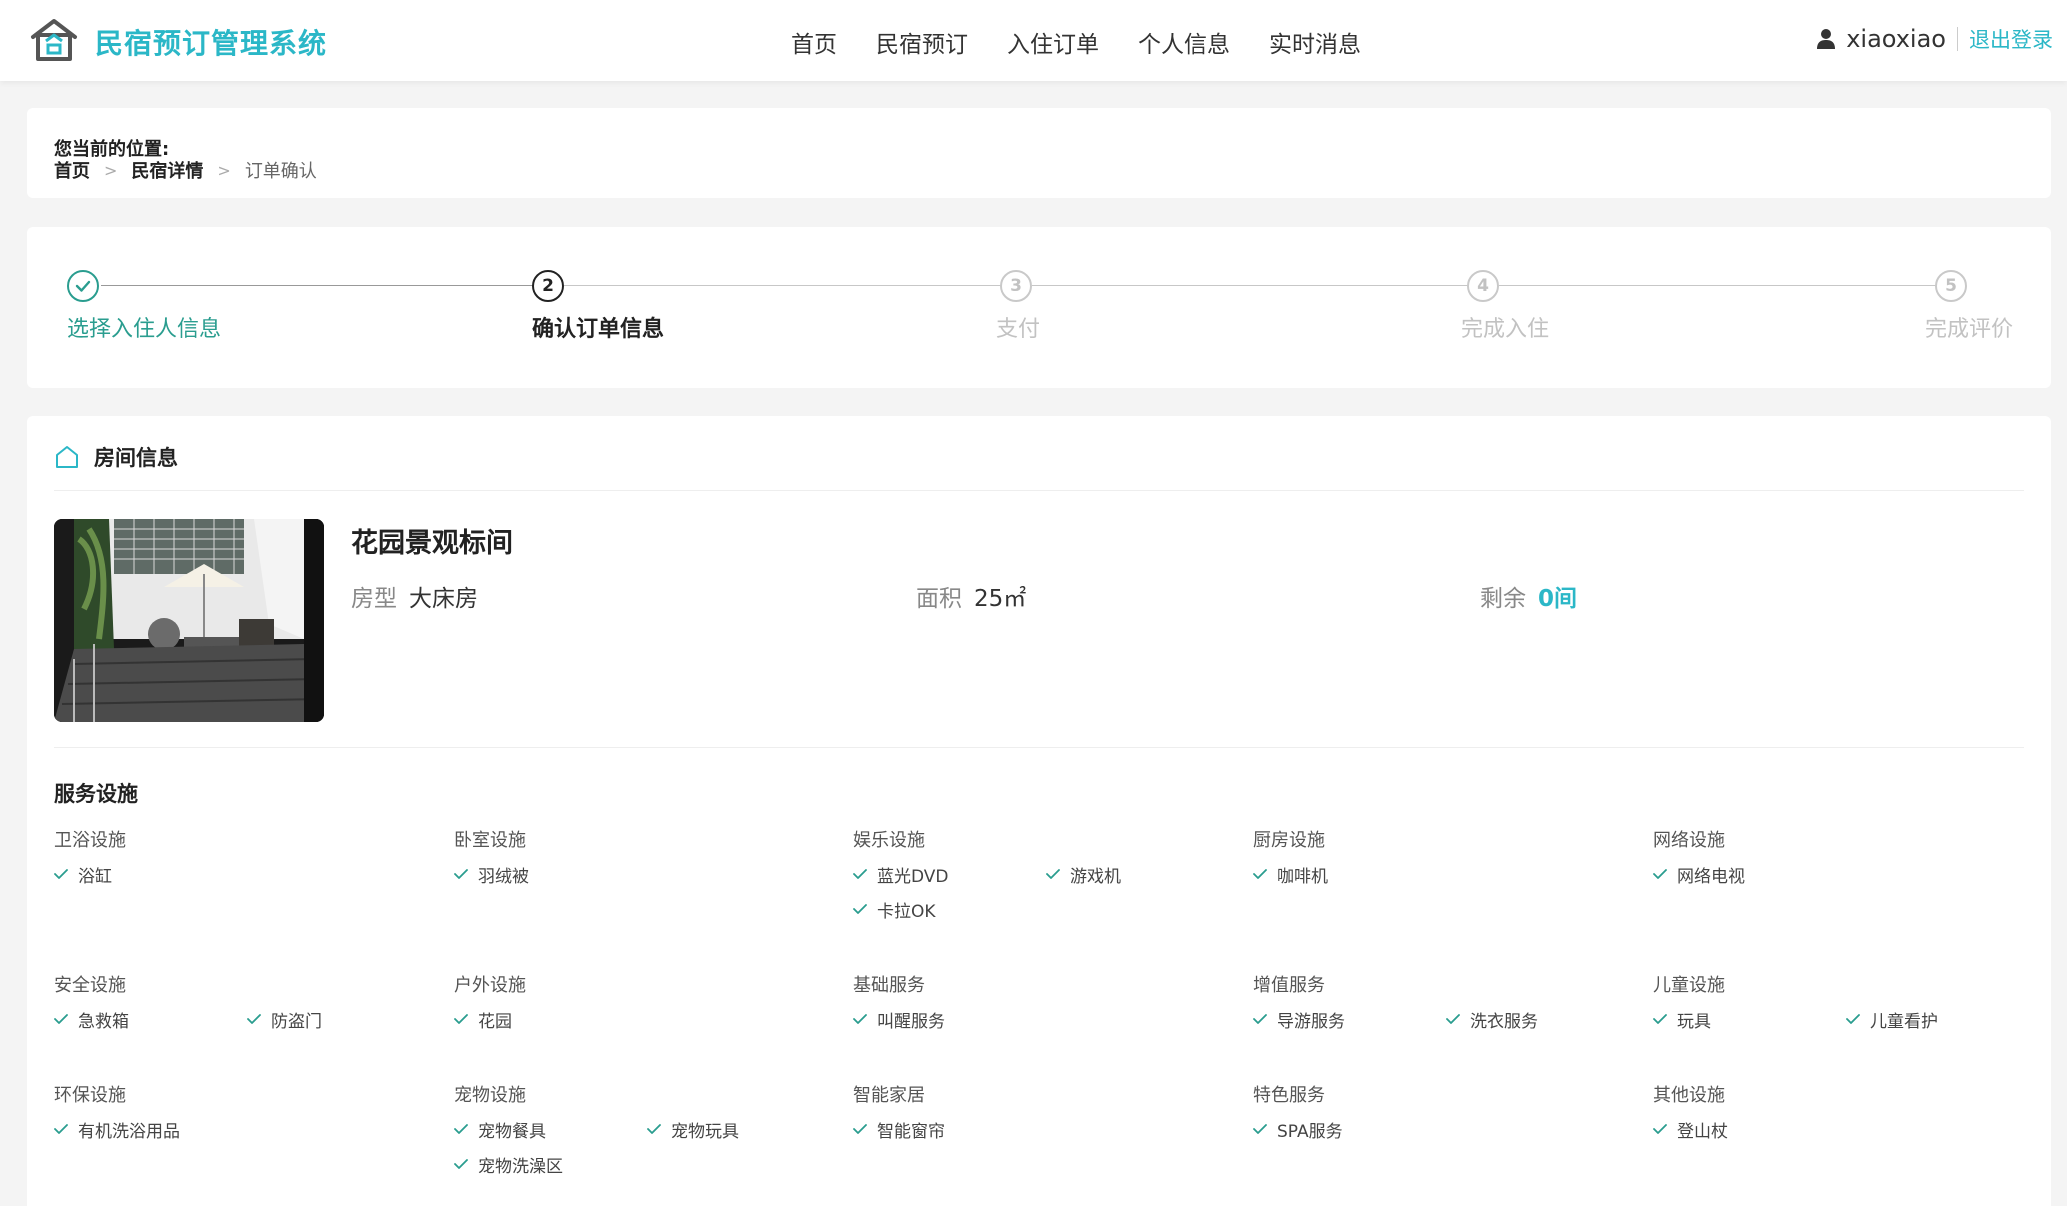 Image resolution: width=2067 pixels, height=1206 pixels. I want to click on service-group-name: 基础服务, so click(889, 985).